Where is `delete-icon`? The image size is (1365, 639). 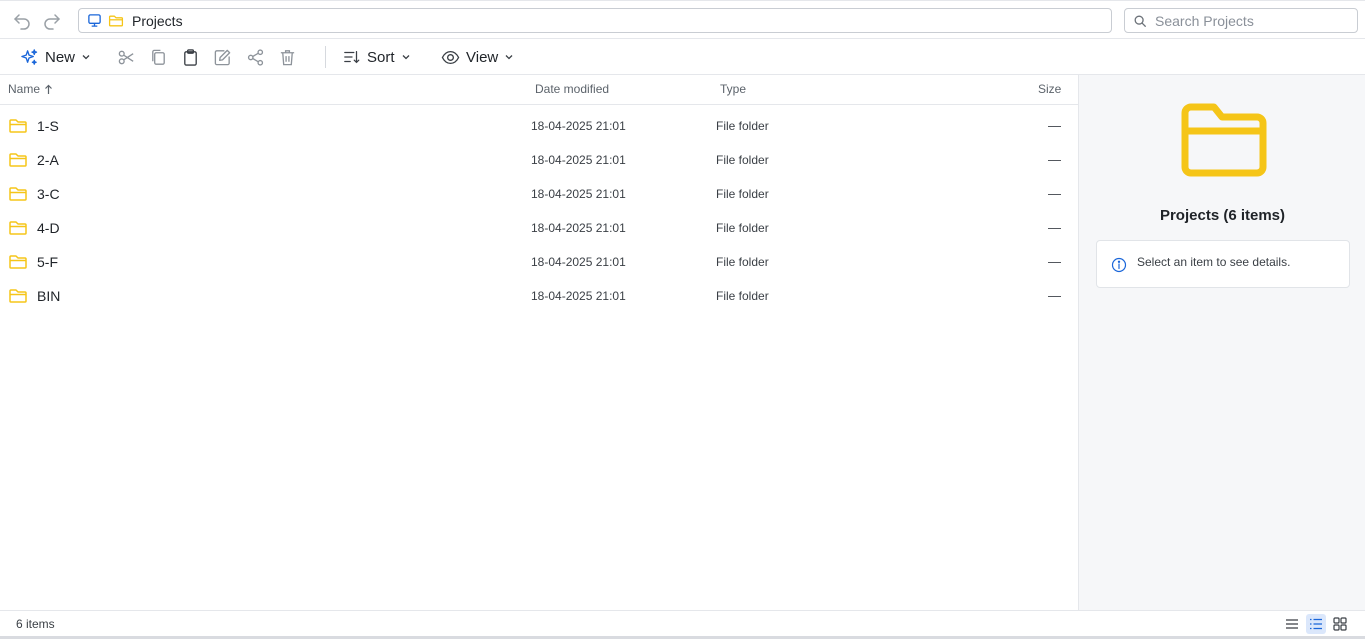 delete-icon is located at coordinates (287, 57).